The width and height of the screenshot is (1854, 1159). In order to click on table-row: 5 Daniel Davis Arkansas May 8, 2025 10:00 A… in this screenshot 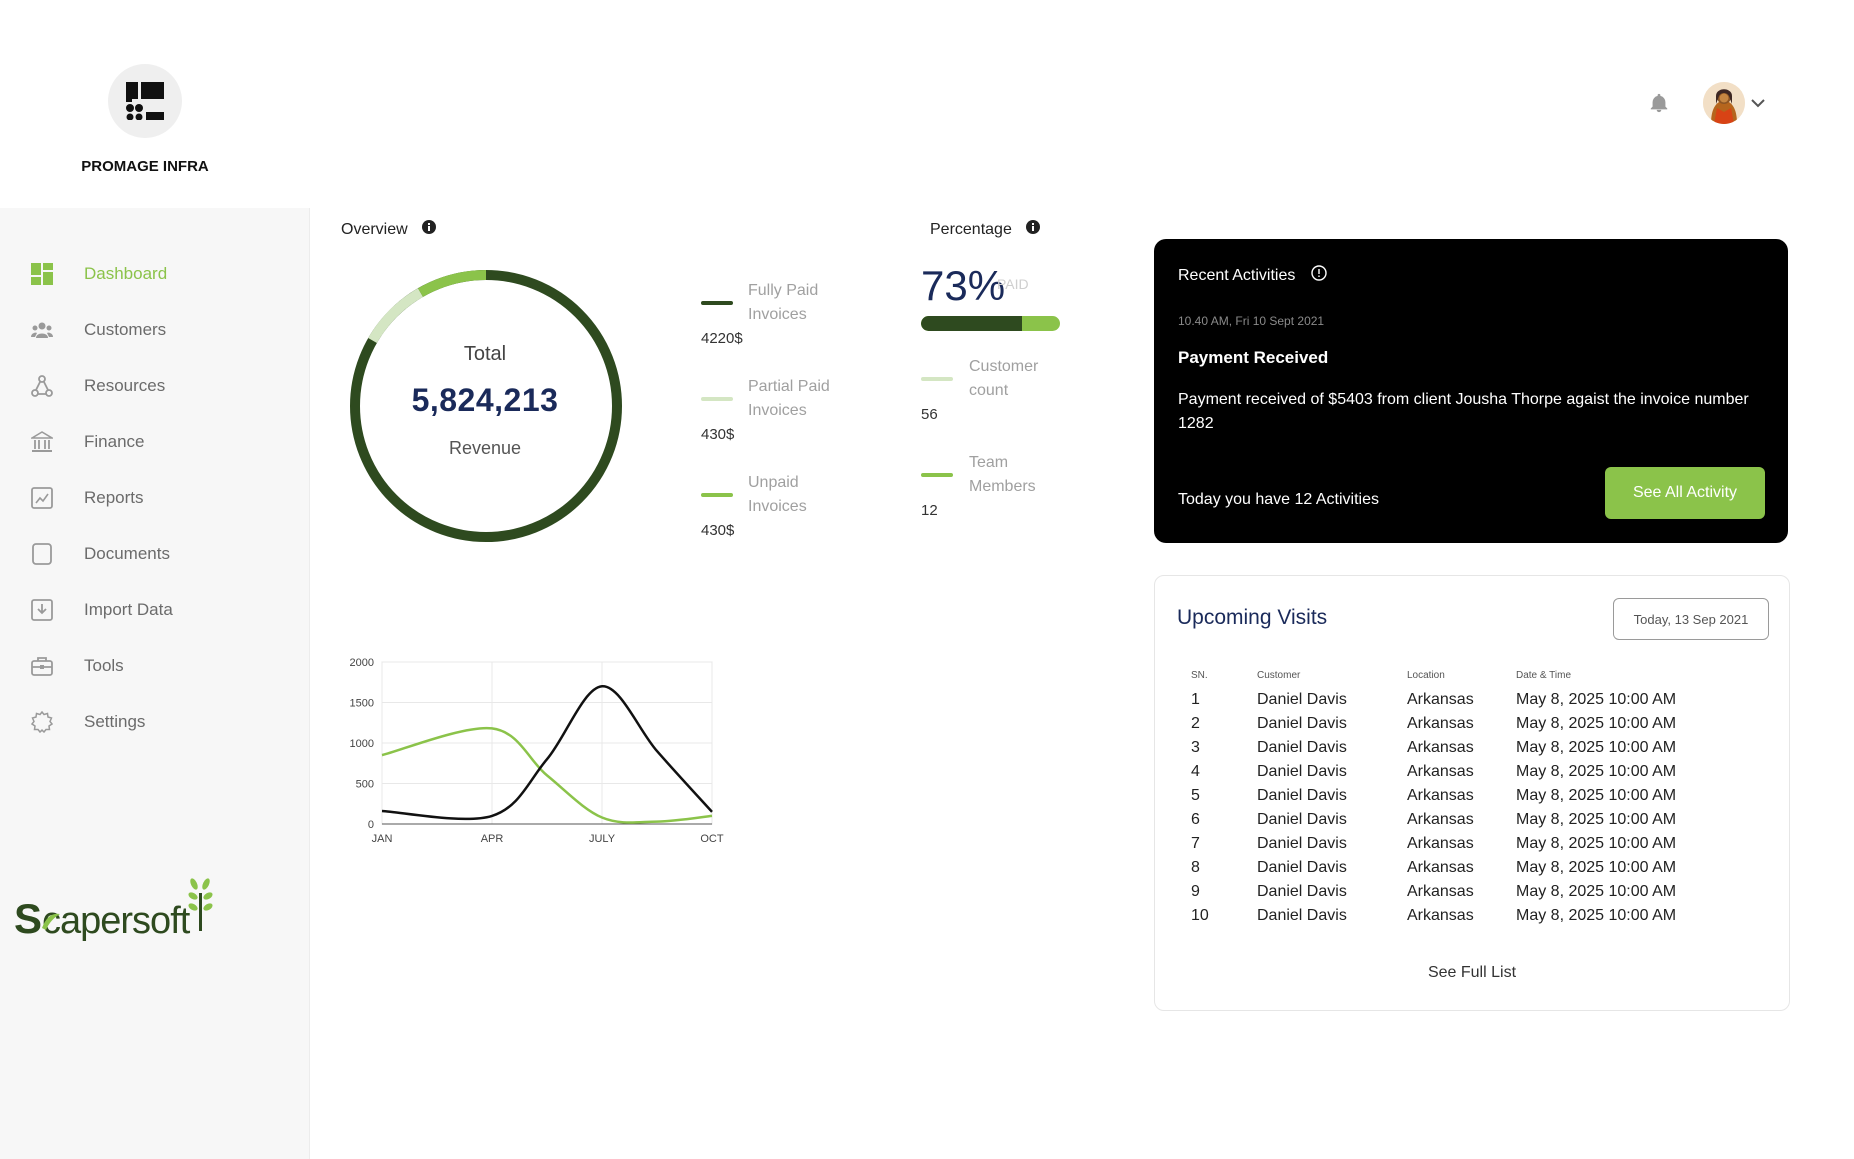, I will do `click(1453, 796)`.